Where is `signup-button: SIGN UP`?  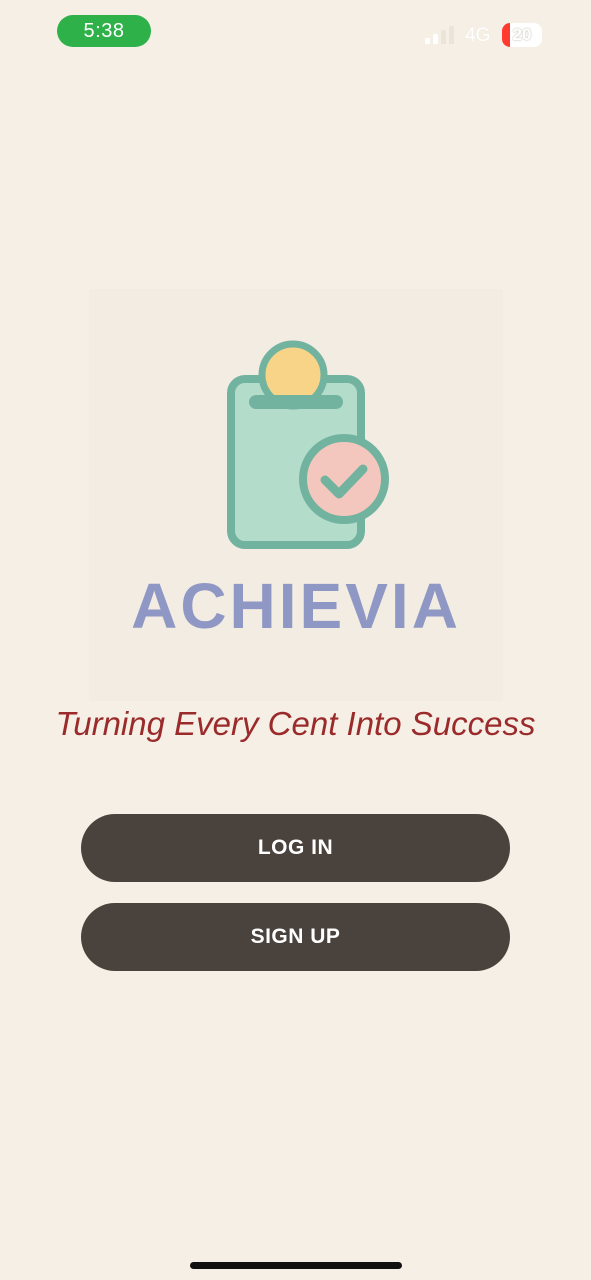 signup-button: SIGN UP is located at coordinates (295, 937).